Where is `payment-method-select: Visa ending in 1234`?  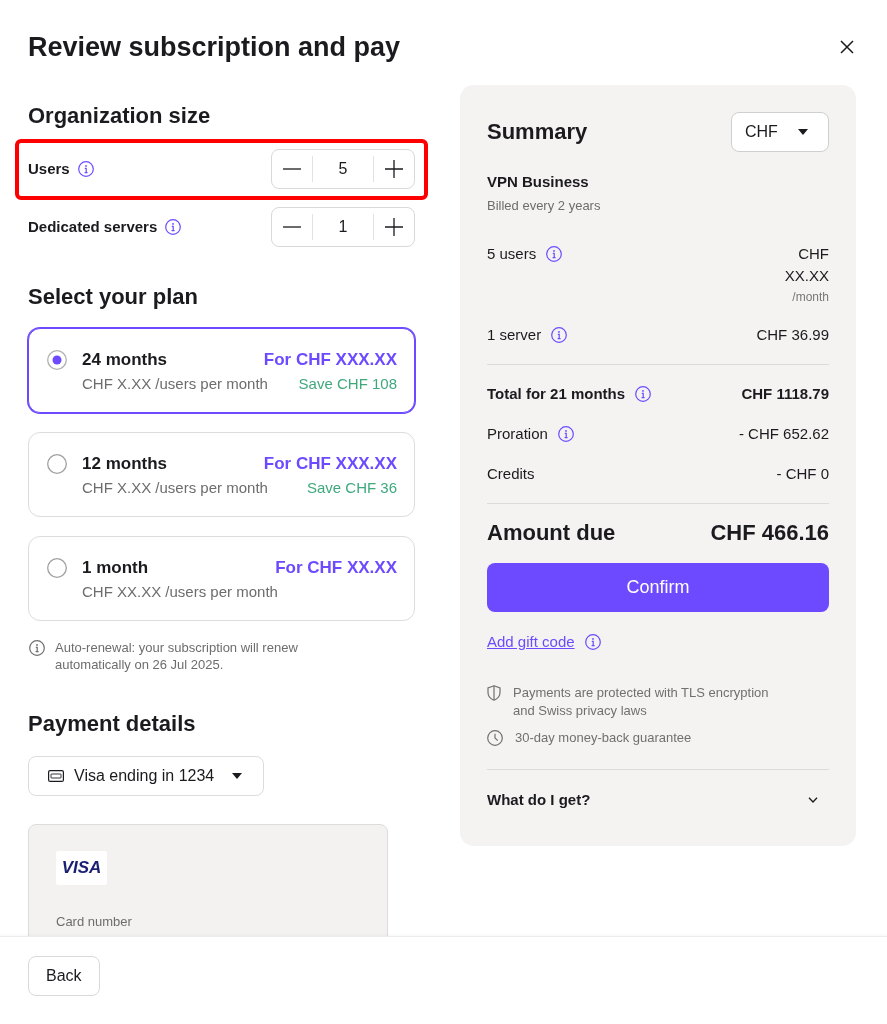 payment-method-select: Visa ending in 1234 is located at coordinates (146, 776).